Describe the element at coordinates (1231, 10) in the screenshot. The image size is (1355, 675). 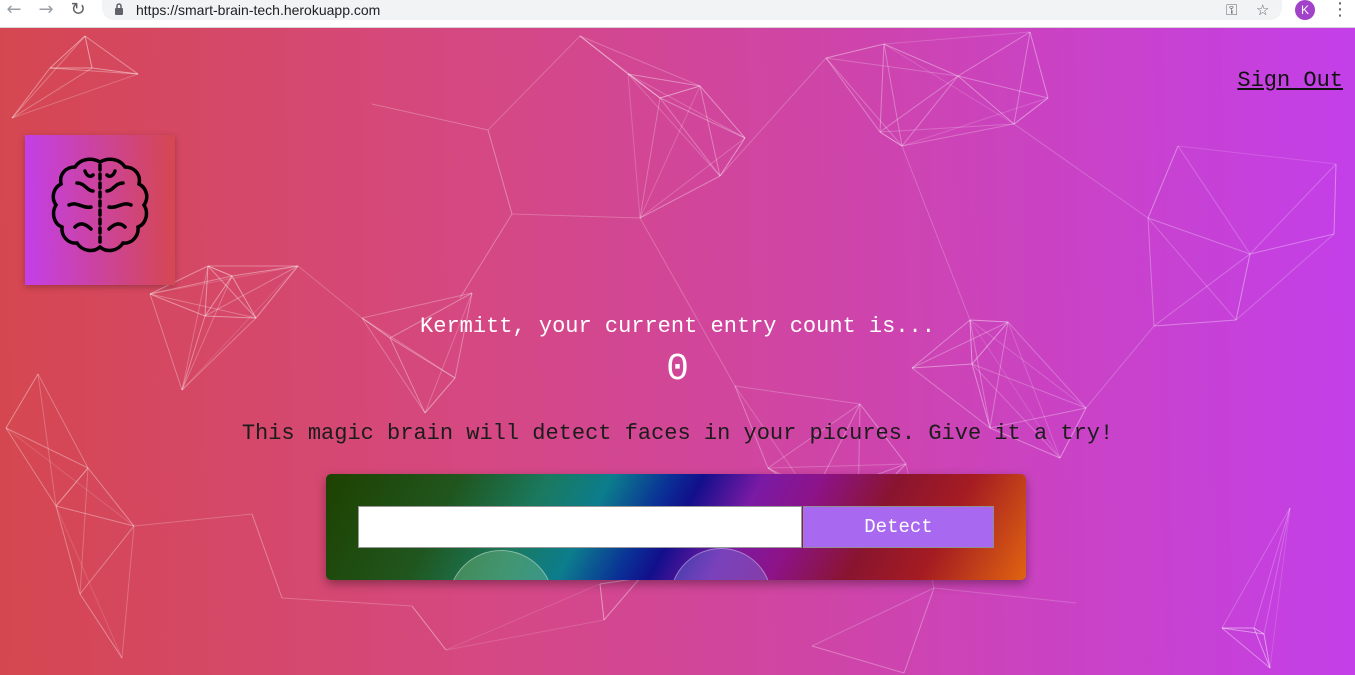
I see `key-icon: ⚿` at that location.